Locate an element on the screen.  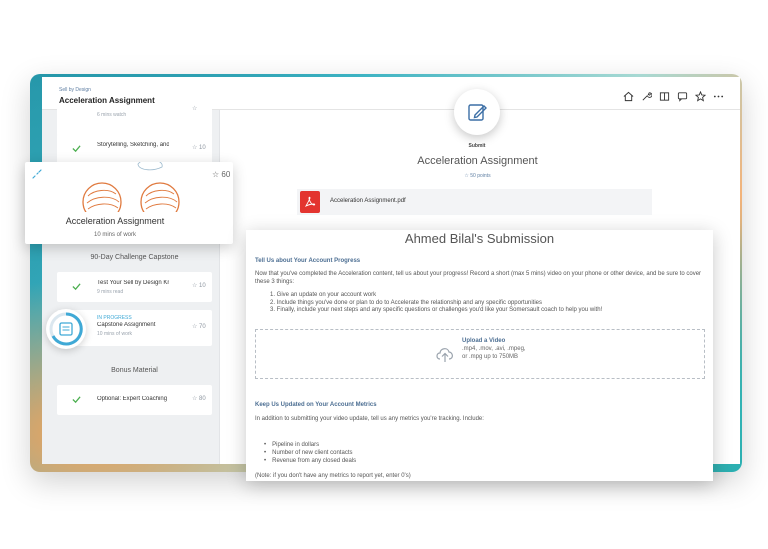
item-title: Capstone Assignment is located at coordinates (126, 325).